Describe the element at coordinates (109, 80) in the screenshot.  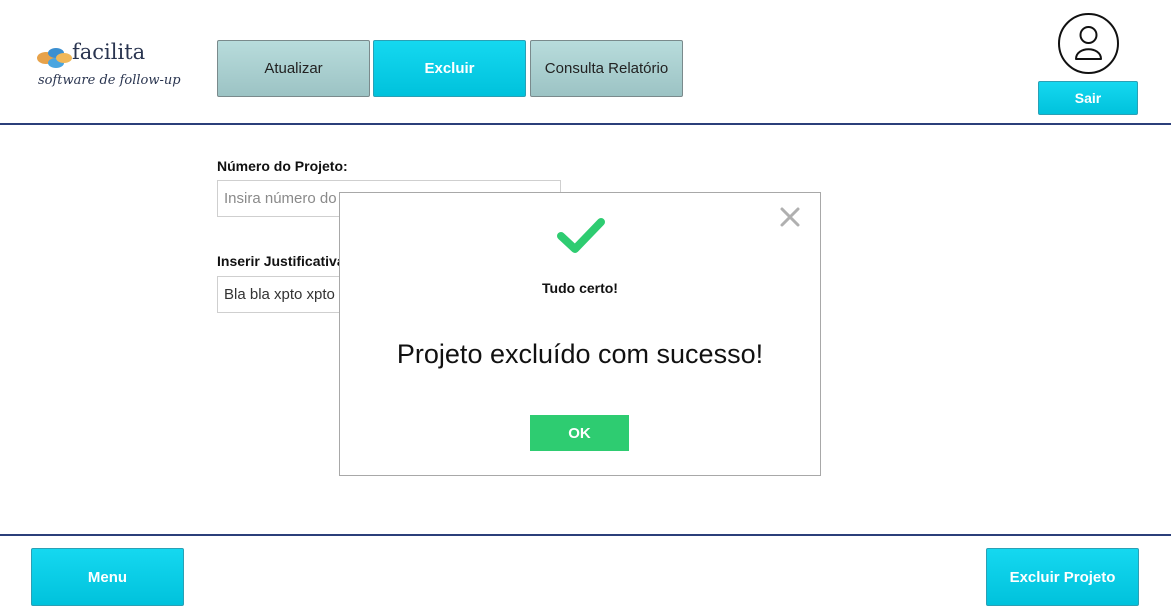
I see `brand-tagline: software de follow-up` at that location.